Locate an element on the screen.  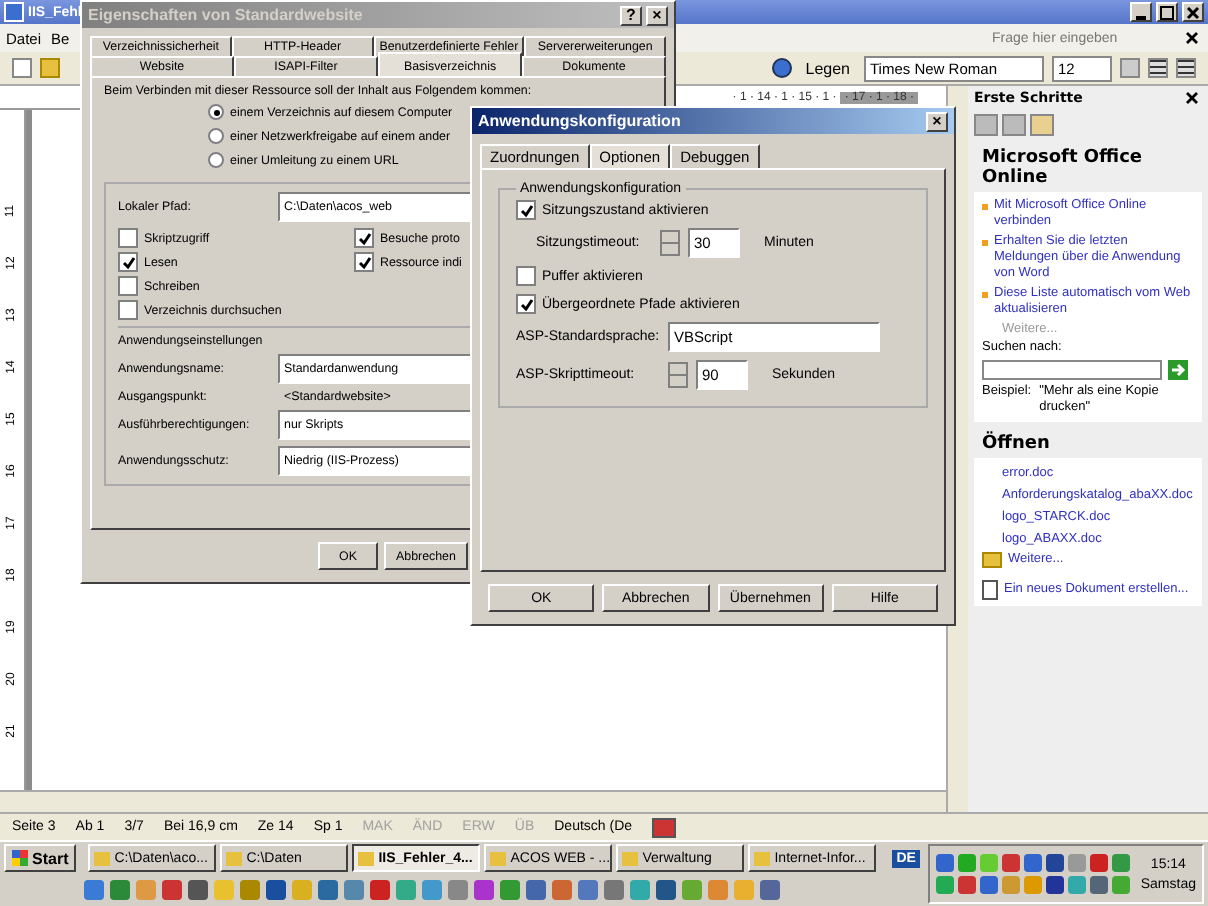
close-button: × is located at coordinates (937, 121).